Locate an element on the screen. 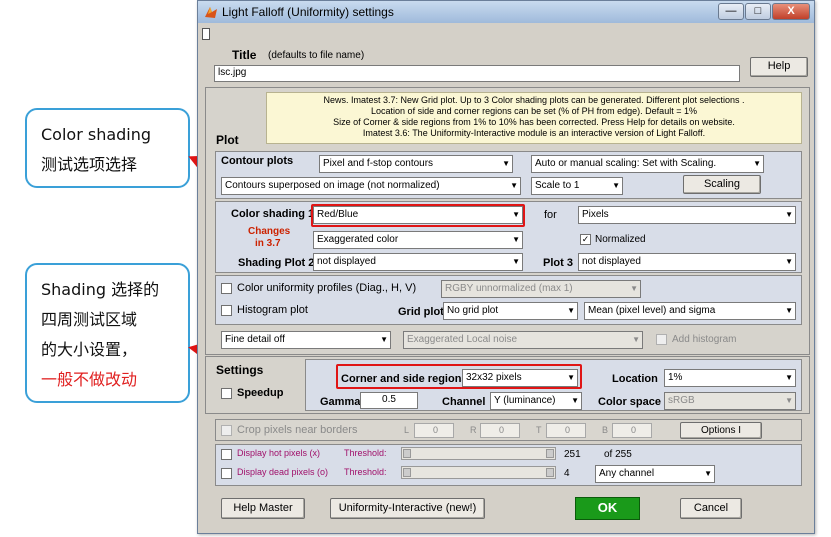 The width and height of the screenshot is (831, 537). title-input: lsc.jpg is located at coordinates (477, 73).